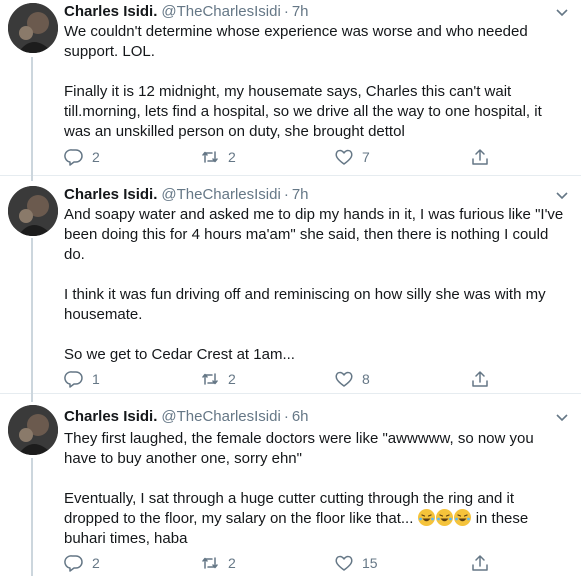  I want to click on like-count: 8, so click(366, 379).